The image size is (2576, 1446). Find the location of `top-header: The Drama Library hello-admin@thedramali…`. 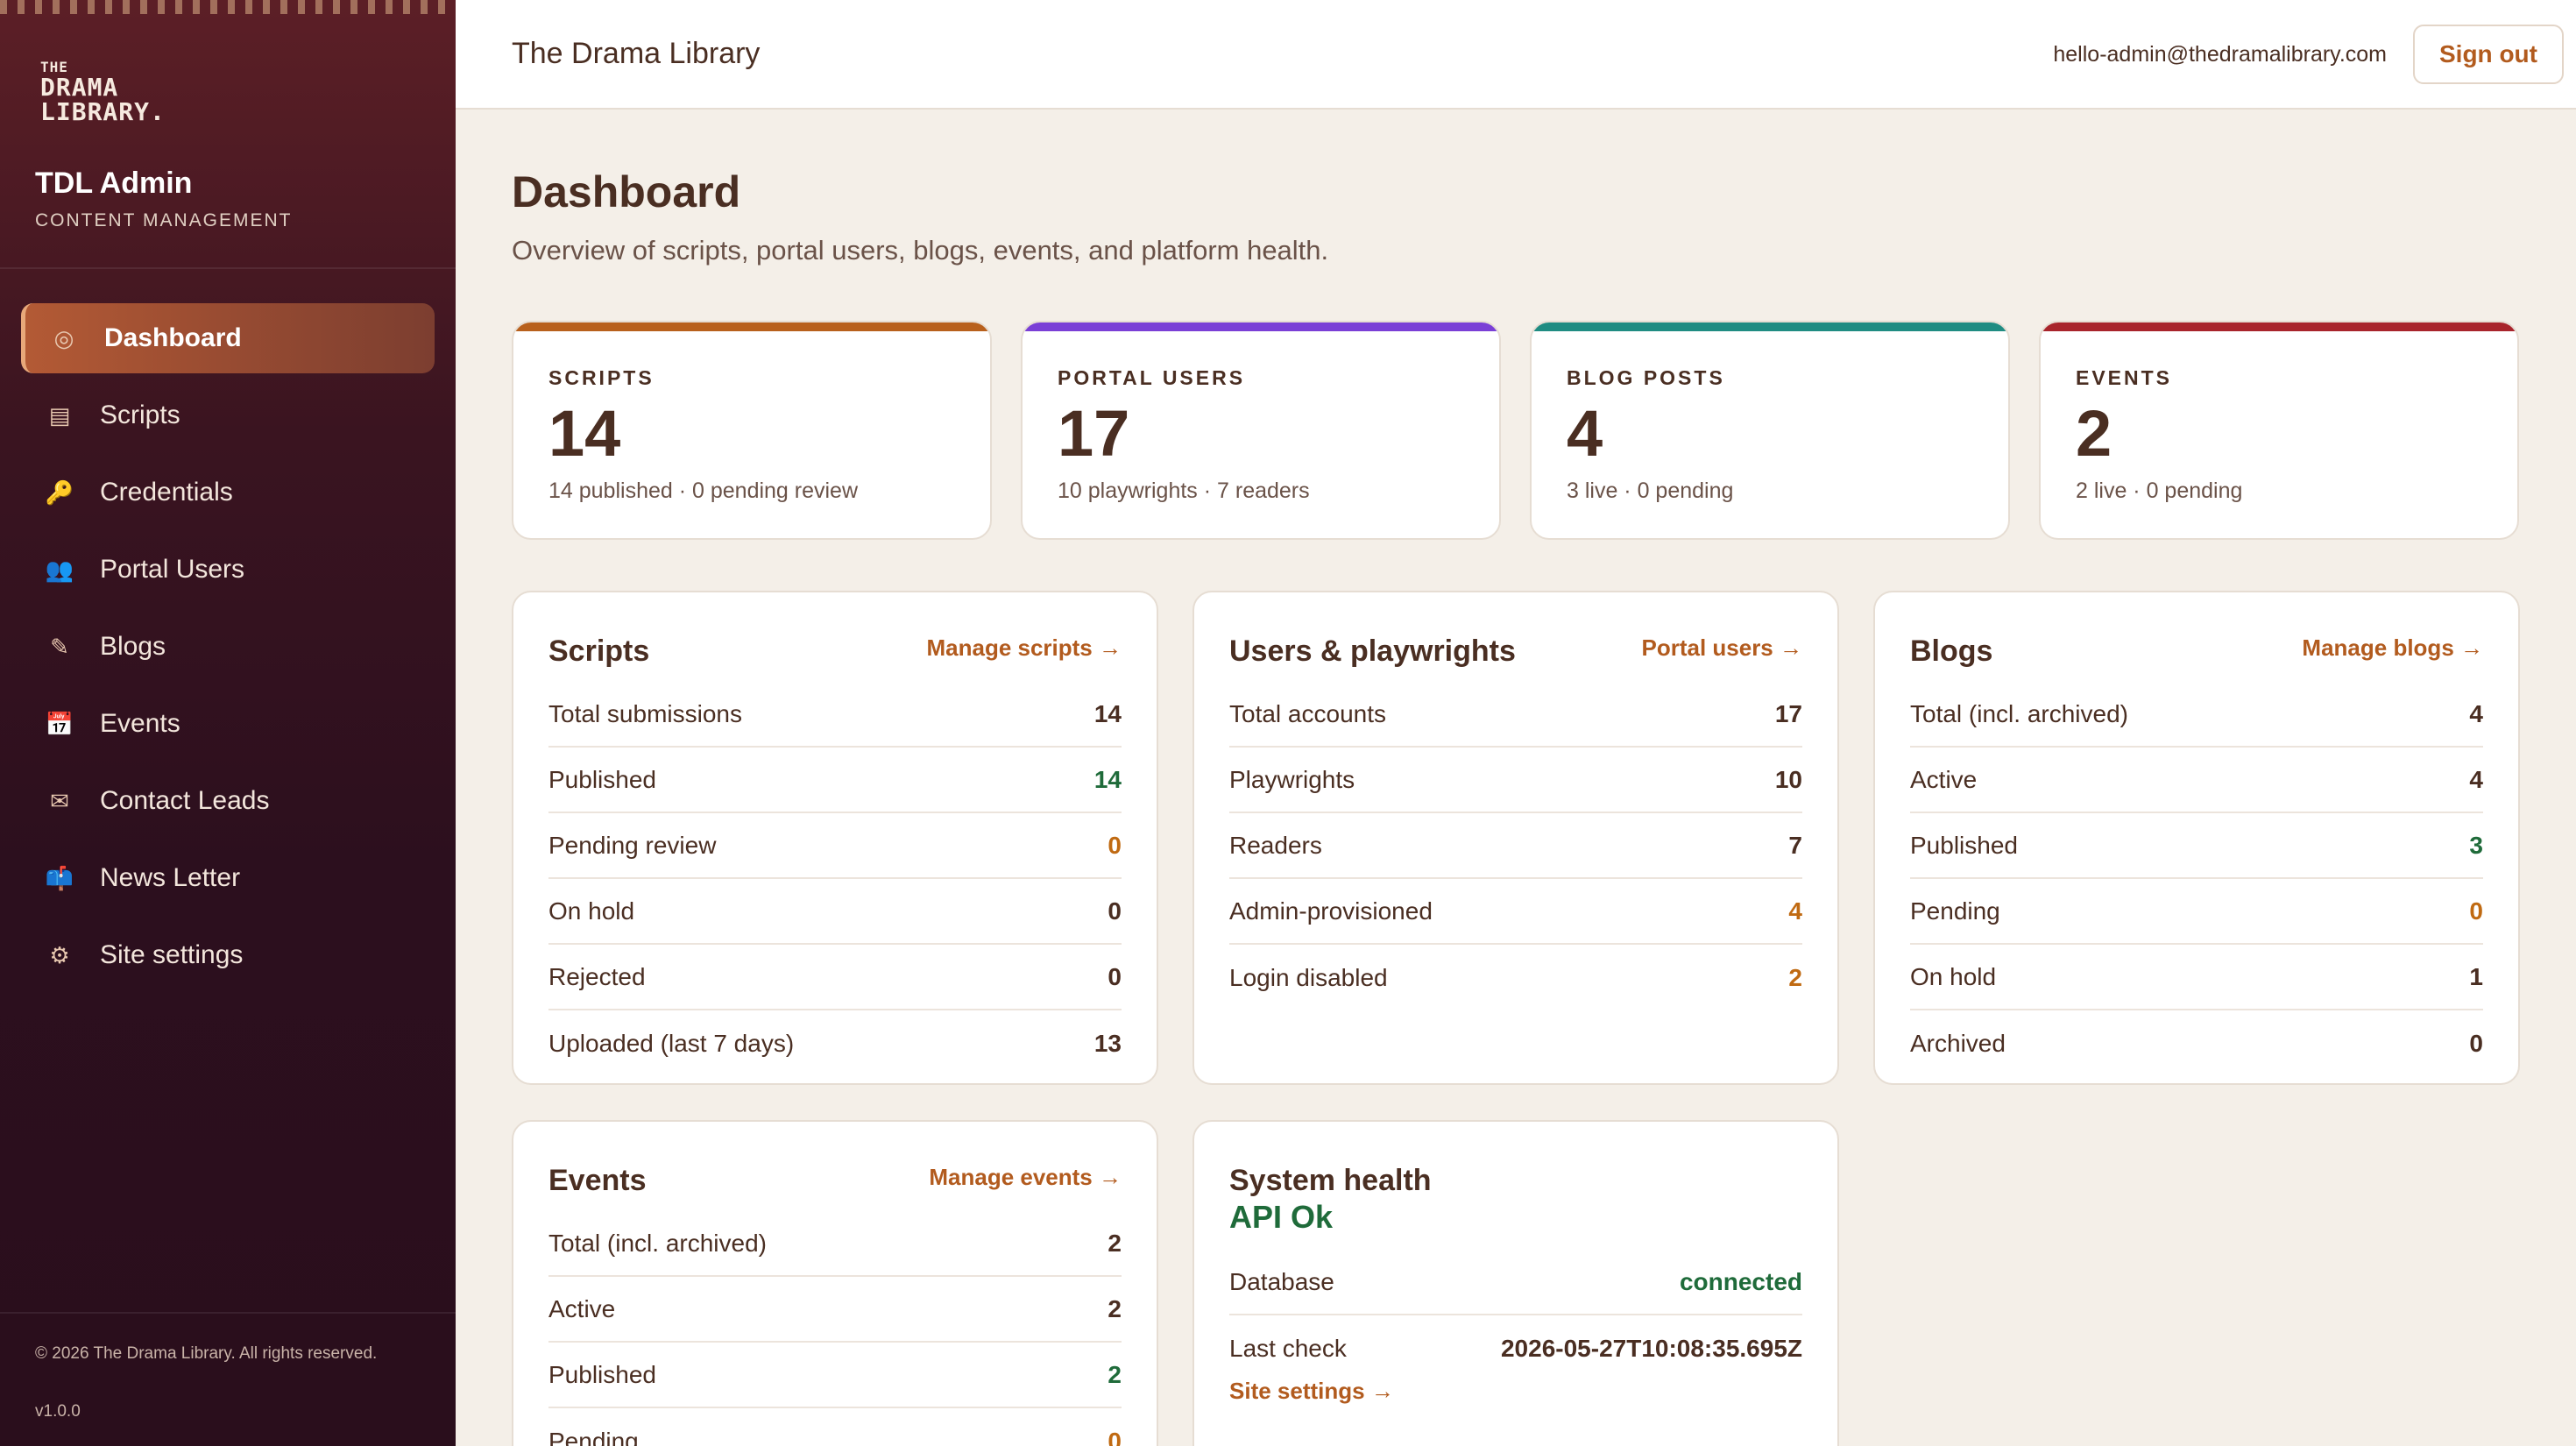

top-header: The Drama Library hello-admin@thedramali… is located at coordinates (1516, 55).